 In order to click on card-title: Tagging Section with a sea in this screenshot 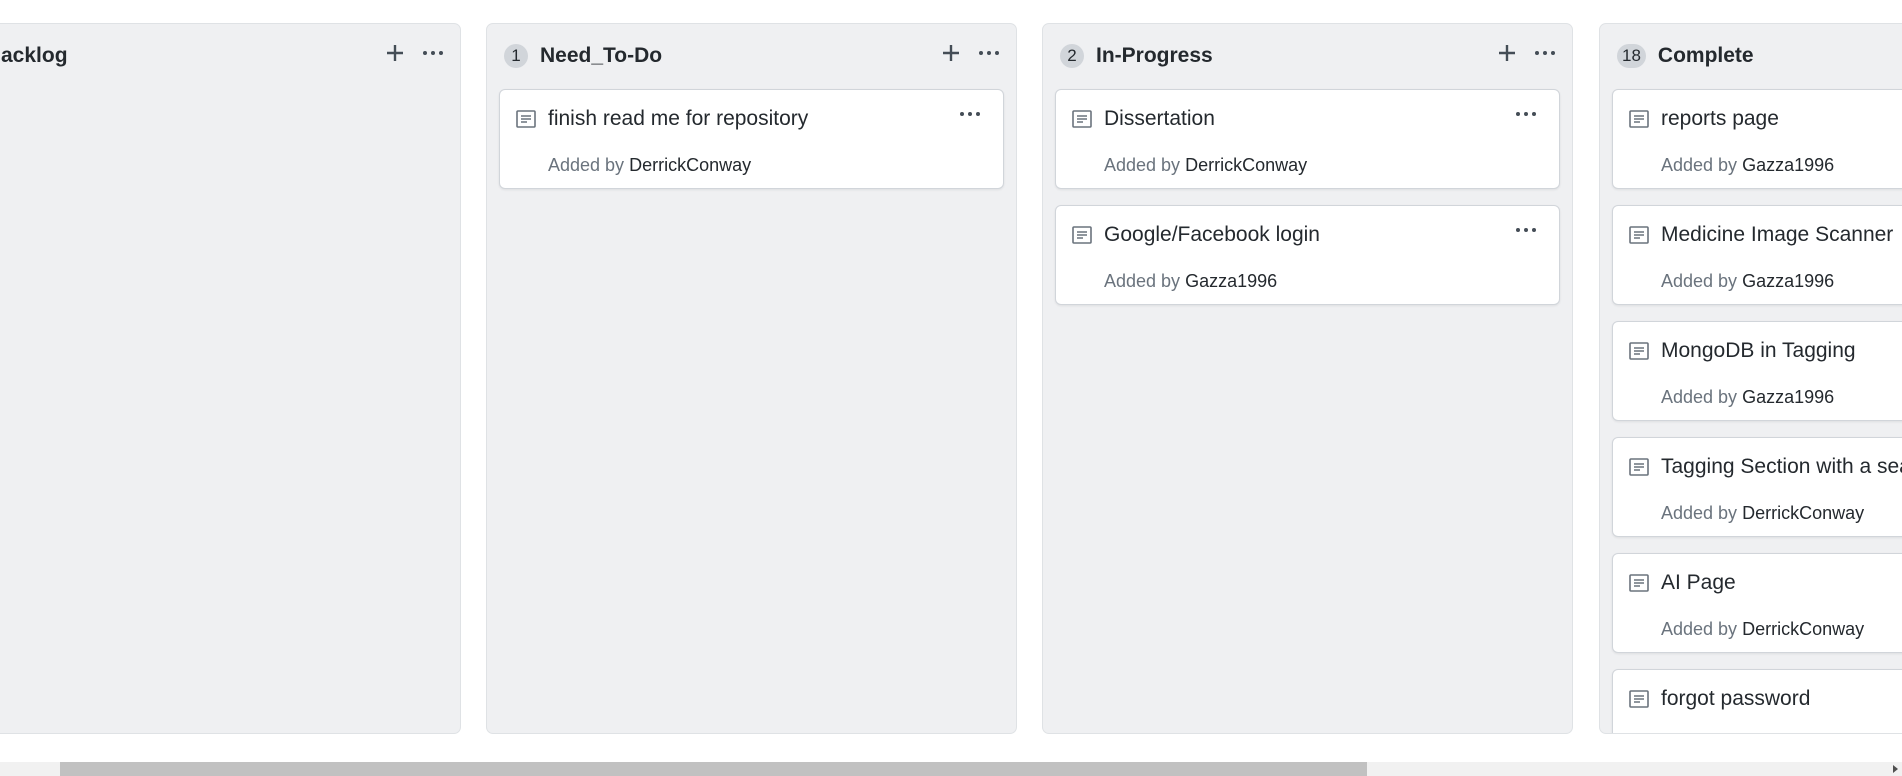, I will do `click(1781, 466)`.